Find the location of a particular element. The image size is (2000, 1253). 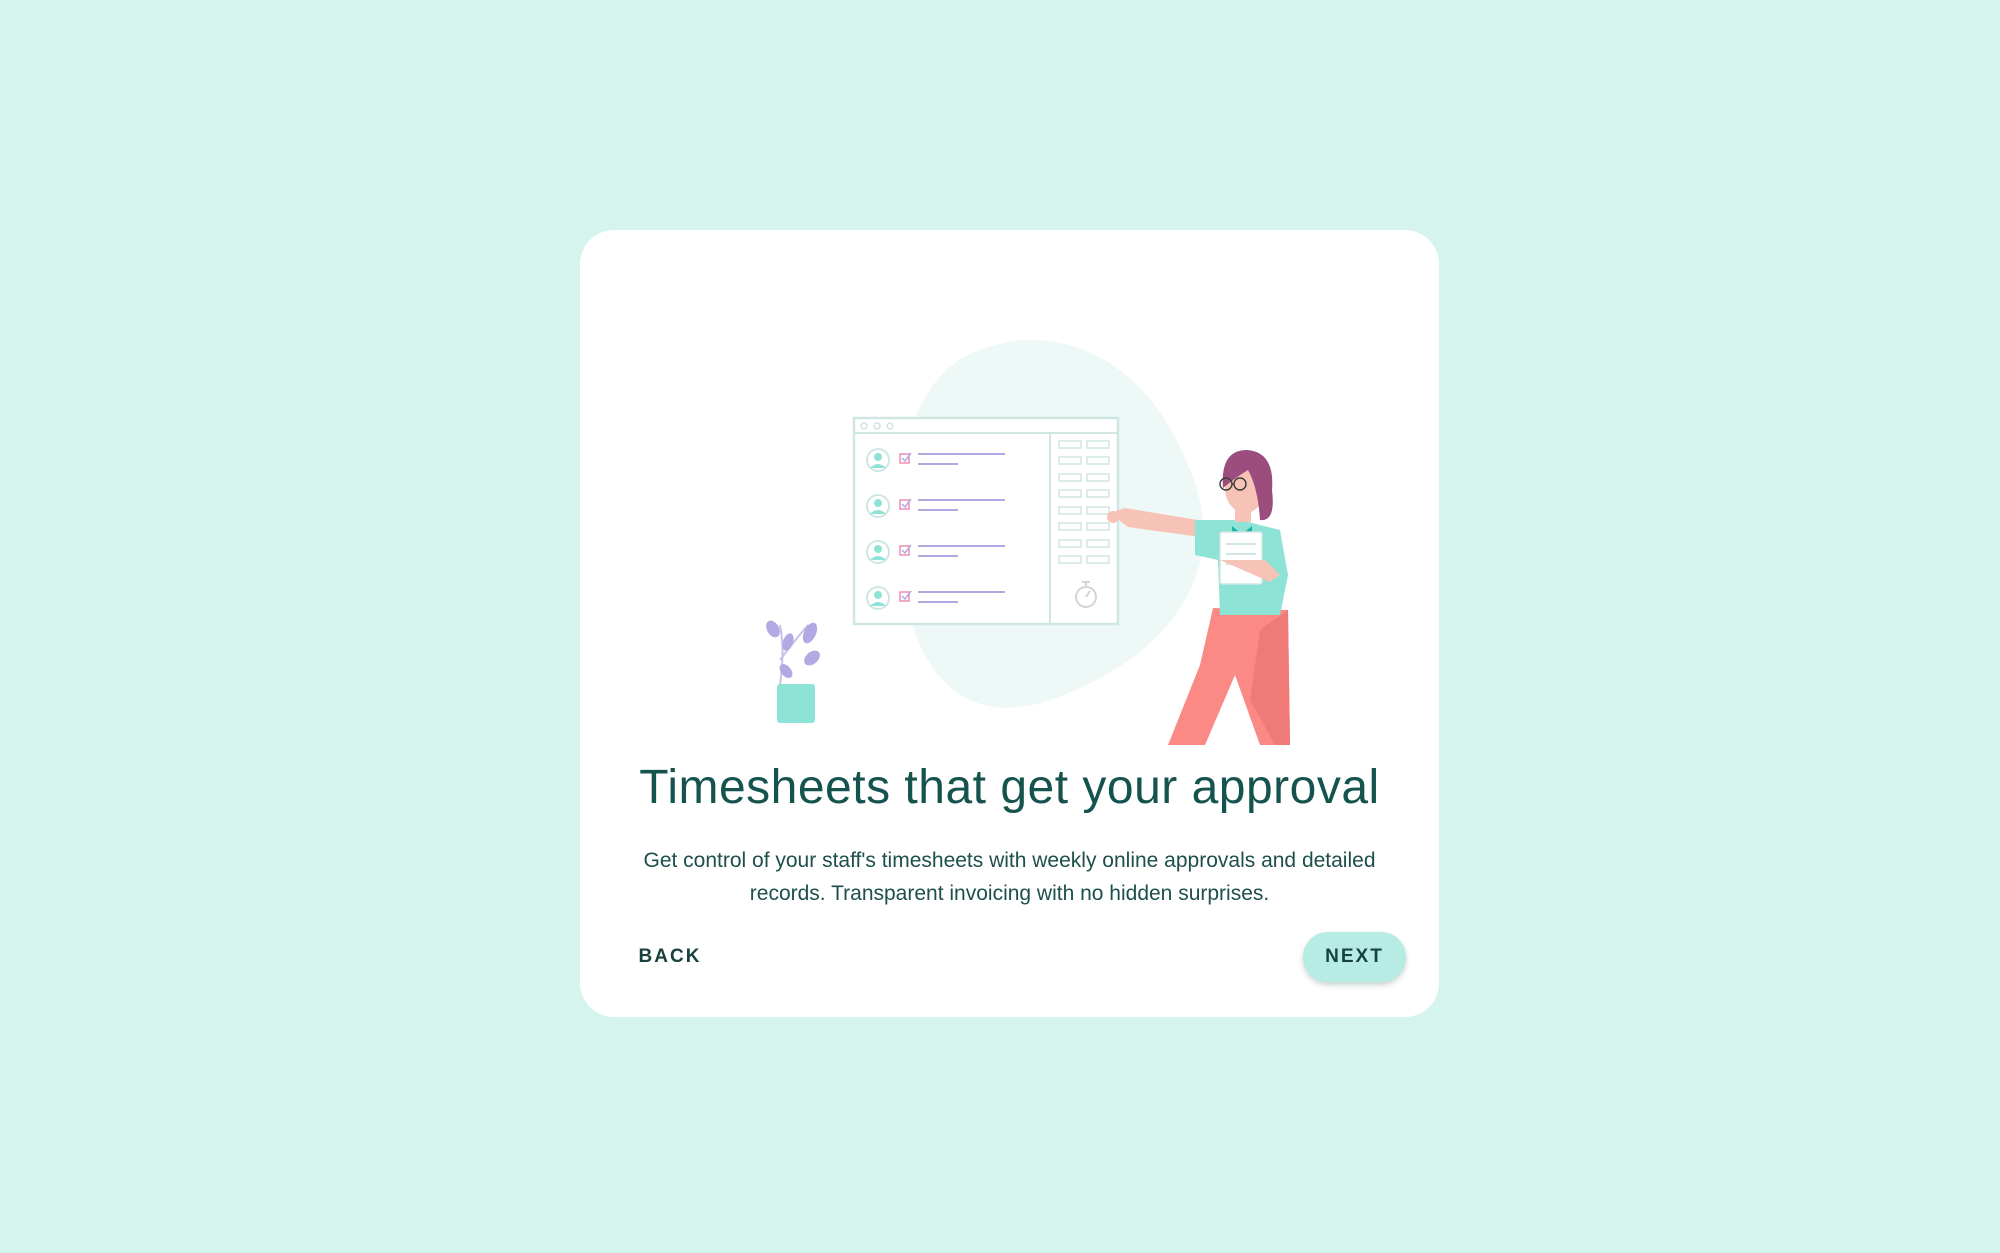

plant-icon is located at coordinates (793, 671).